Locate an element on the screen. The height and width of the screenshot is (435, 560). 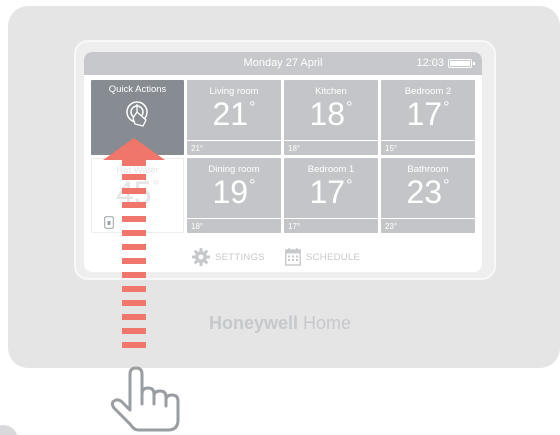
brand-logo: Honeywell Home is located at coordinates (280, 323).